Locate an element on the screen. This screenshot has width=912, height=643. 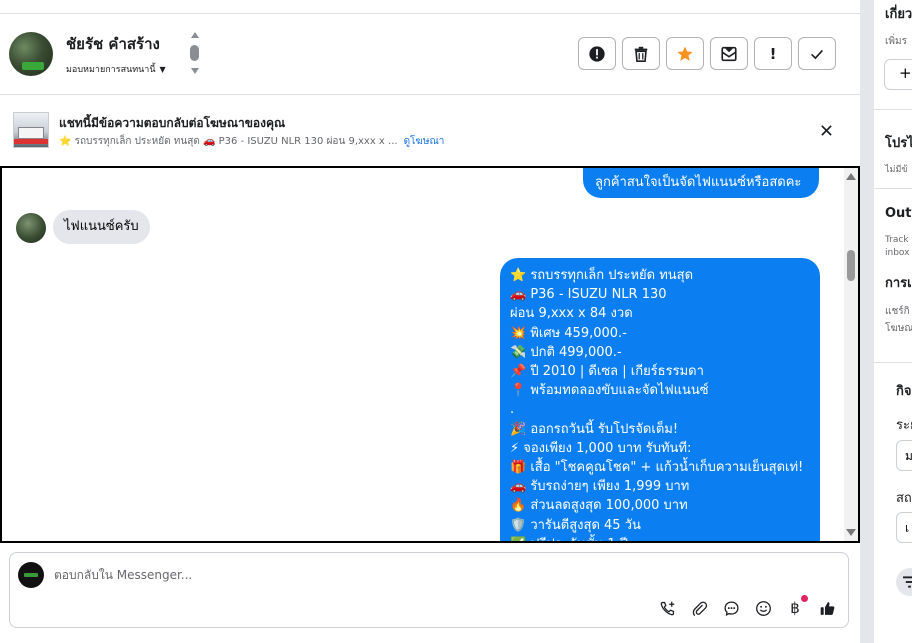
composer-toolbar: ฿ is located at coordinates (747, 606).